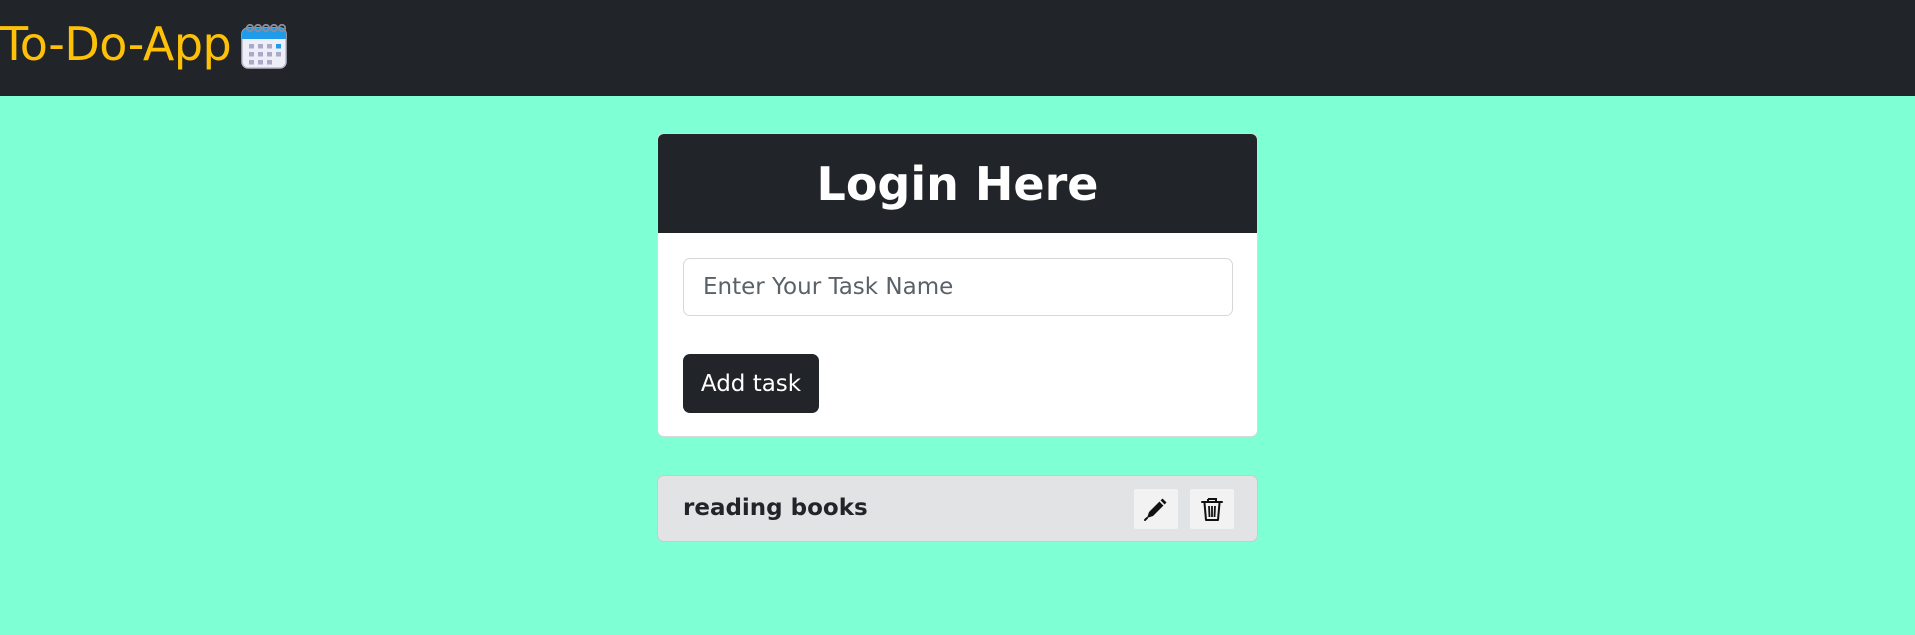 The width and height of the screenshot is (1915, 635). I want to click on task-item: reading books, so click(957, 508).